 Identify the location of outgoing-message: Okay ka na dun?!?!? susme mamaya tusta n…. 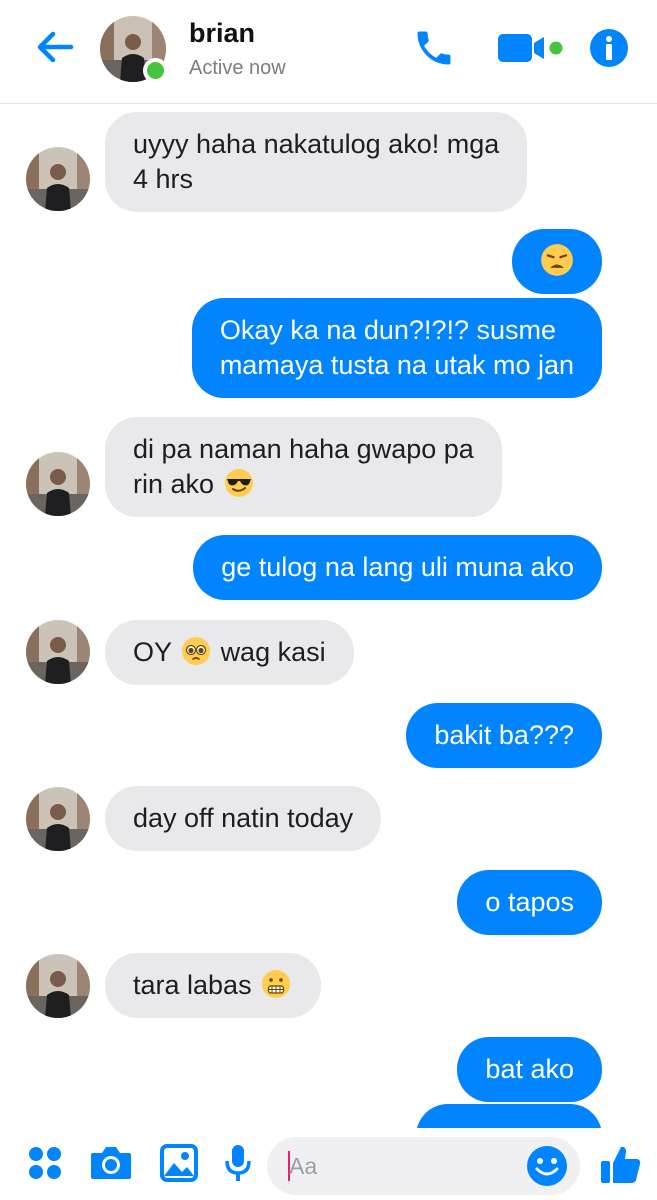
(396, 348).